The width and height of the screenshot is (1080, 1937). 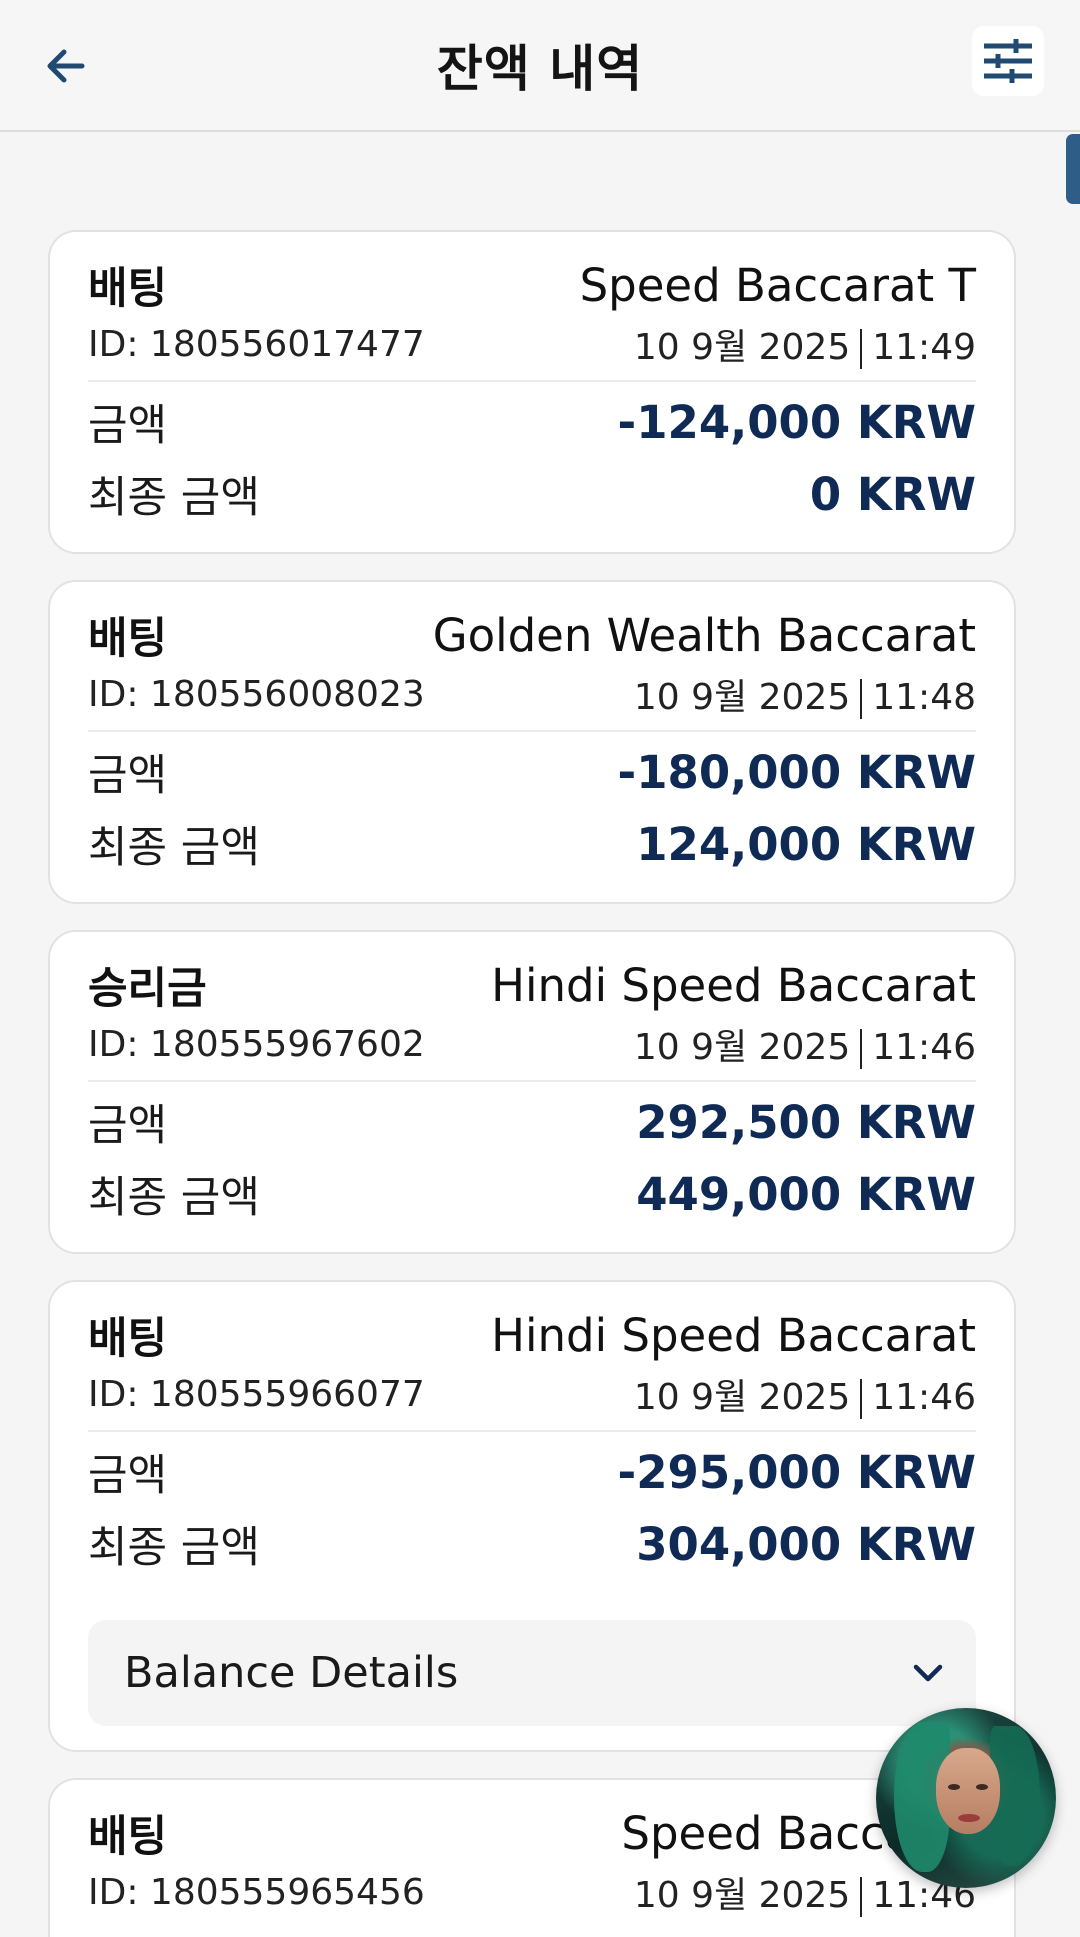 What do you see at coordinates (291, 1673) in the screenshot?
I see `balance-details-label: Balance Details` at bounding box center [291, 1673].